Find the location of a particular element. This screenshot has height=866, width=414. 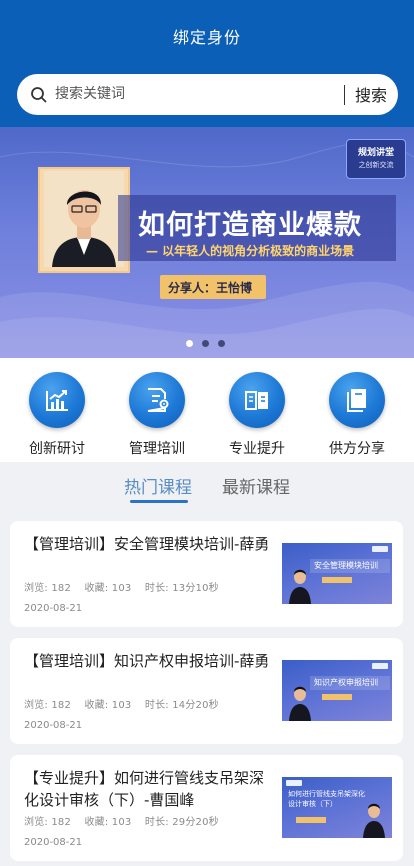

course-meta: 浏览: 182 收藏: 103 时长: 29分20秒 is located at coordinates (126, 820).